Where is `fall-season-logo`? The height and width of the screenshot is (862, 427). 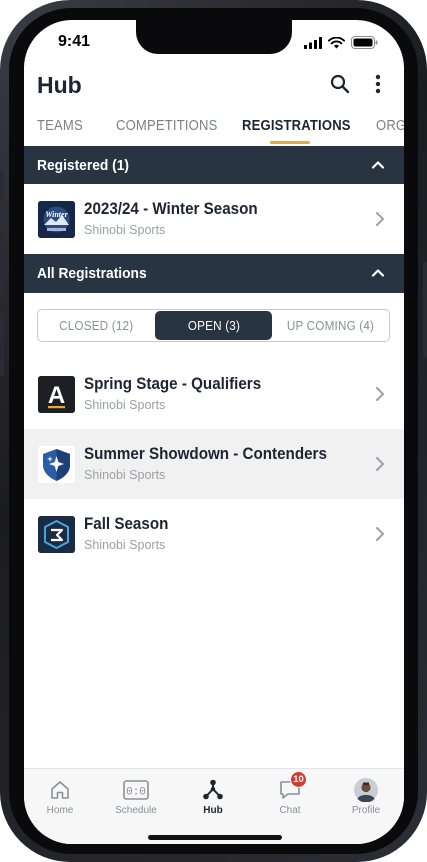
fall-season-logo is located at coordinates (56, 534).